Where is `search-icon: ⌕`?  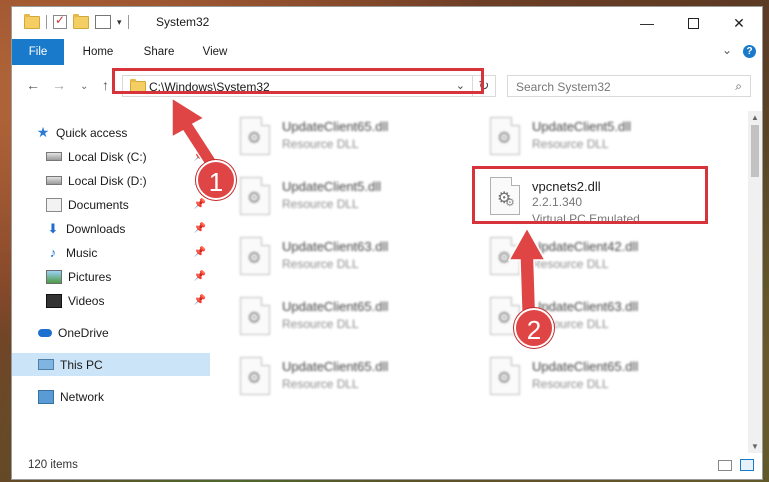 search-icon: ⌕ is located at coordinates (738, 86).